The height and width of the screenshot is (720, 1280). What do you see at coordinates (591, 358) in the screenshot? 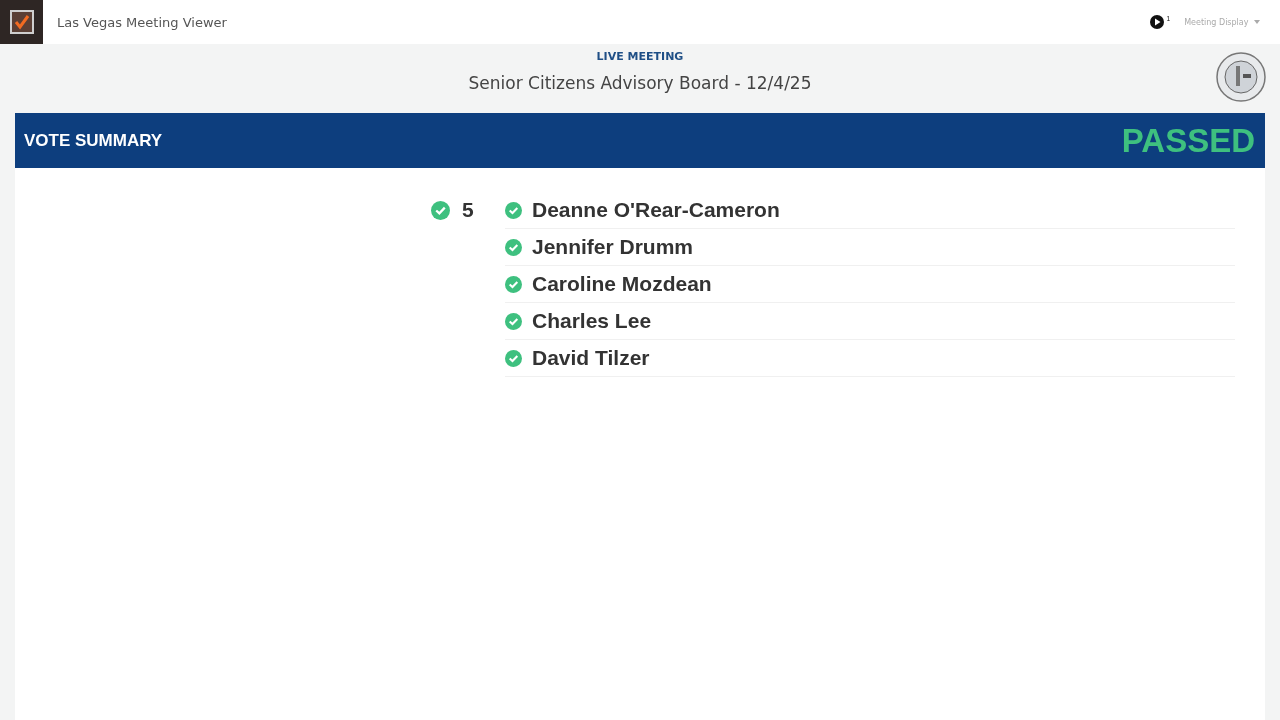
I see `member-name: David Tilzer` at bounding box center [591, 358].